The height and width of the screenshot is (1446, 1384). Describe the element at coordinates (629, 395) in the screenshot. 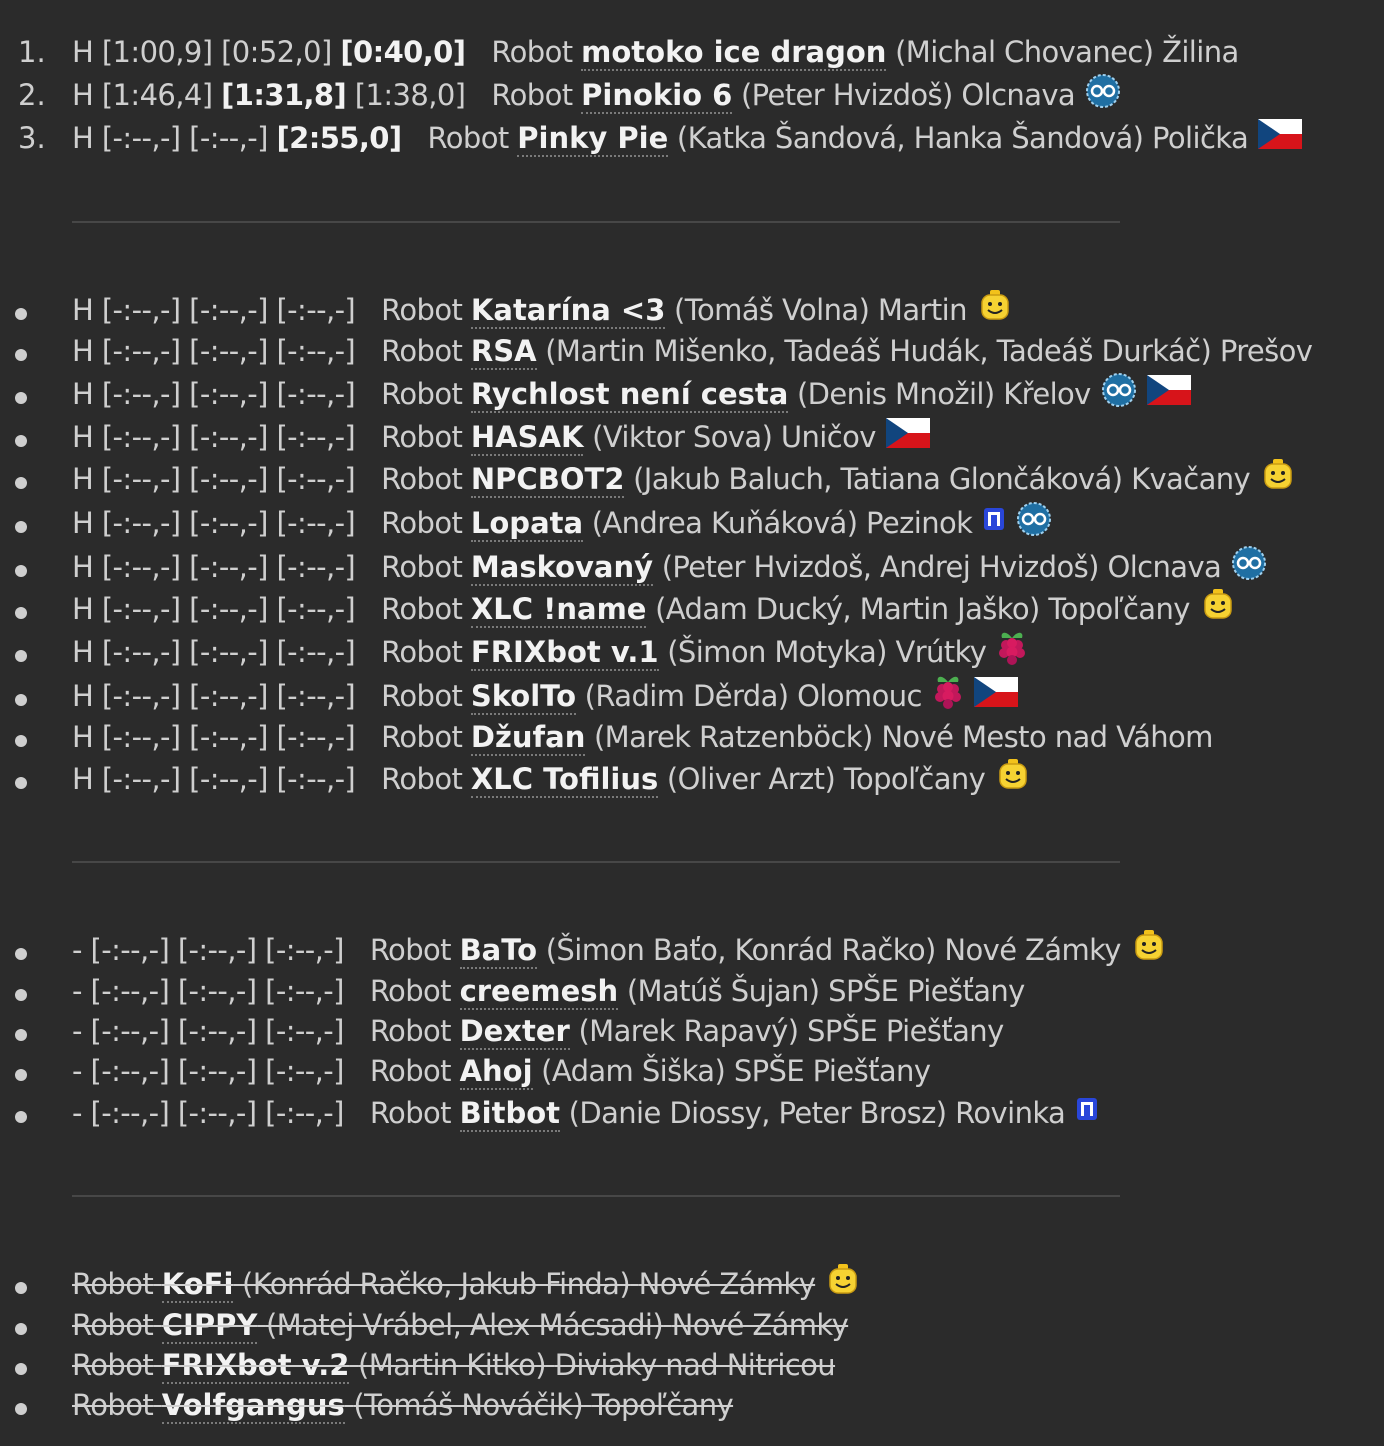

I see `robot-name-link: Rychlost není cesta` at that location.